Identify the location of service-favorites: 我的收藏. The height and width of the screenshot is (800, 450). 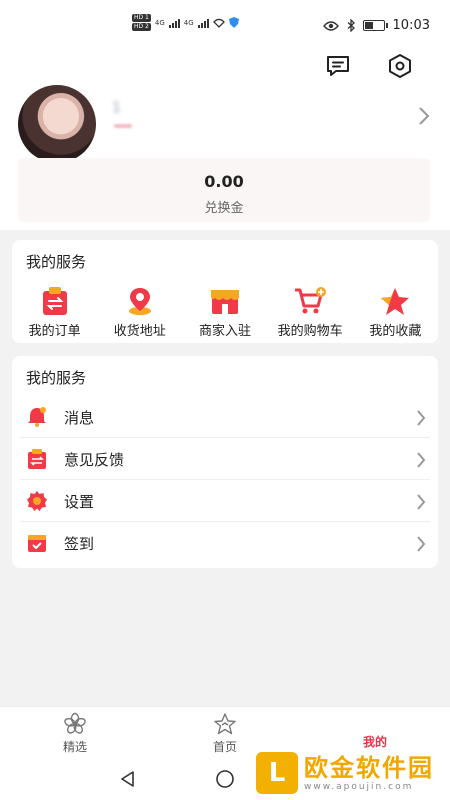
(395, 312).